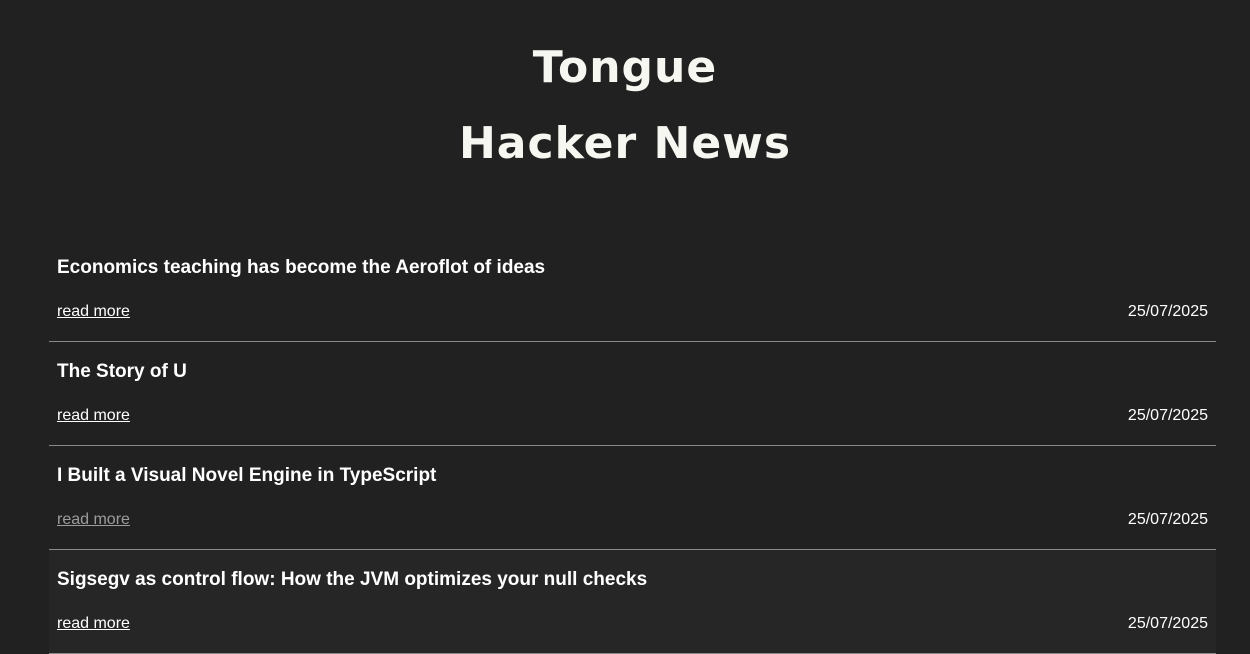 The height and width of the screenshot is (654, 1250). I want to click on site-title-tongue: Tongue, so click(625, 67).